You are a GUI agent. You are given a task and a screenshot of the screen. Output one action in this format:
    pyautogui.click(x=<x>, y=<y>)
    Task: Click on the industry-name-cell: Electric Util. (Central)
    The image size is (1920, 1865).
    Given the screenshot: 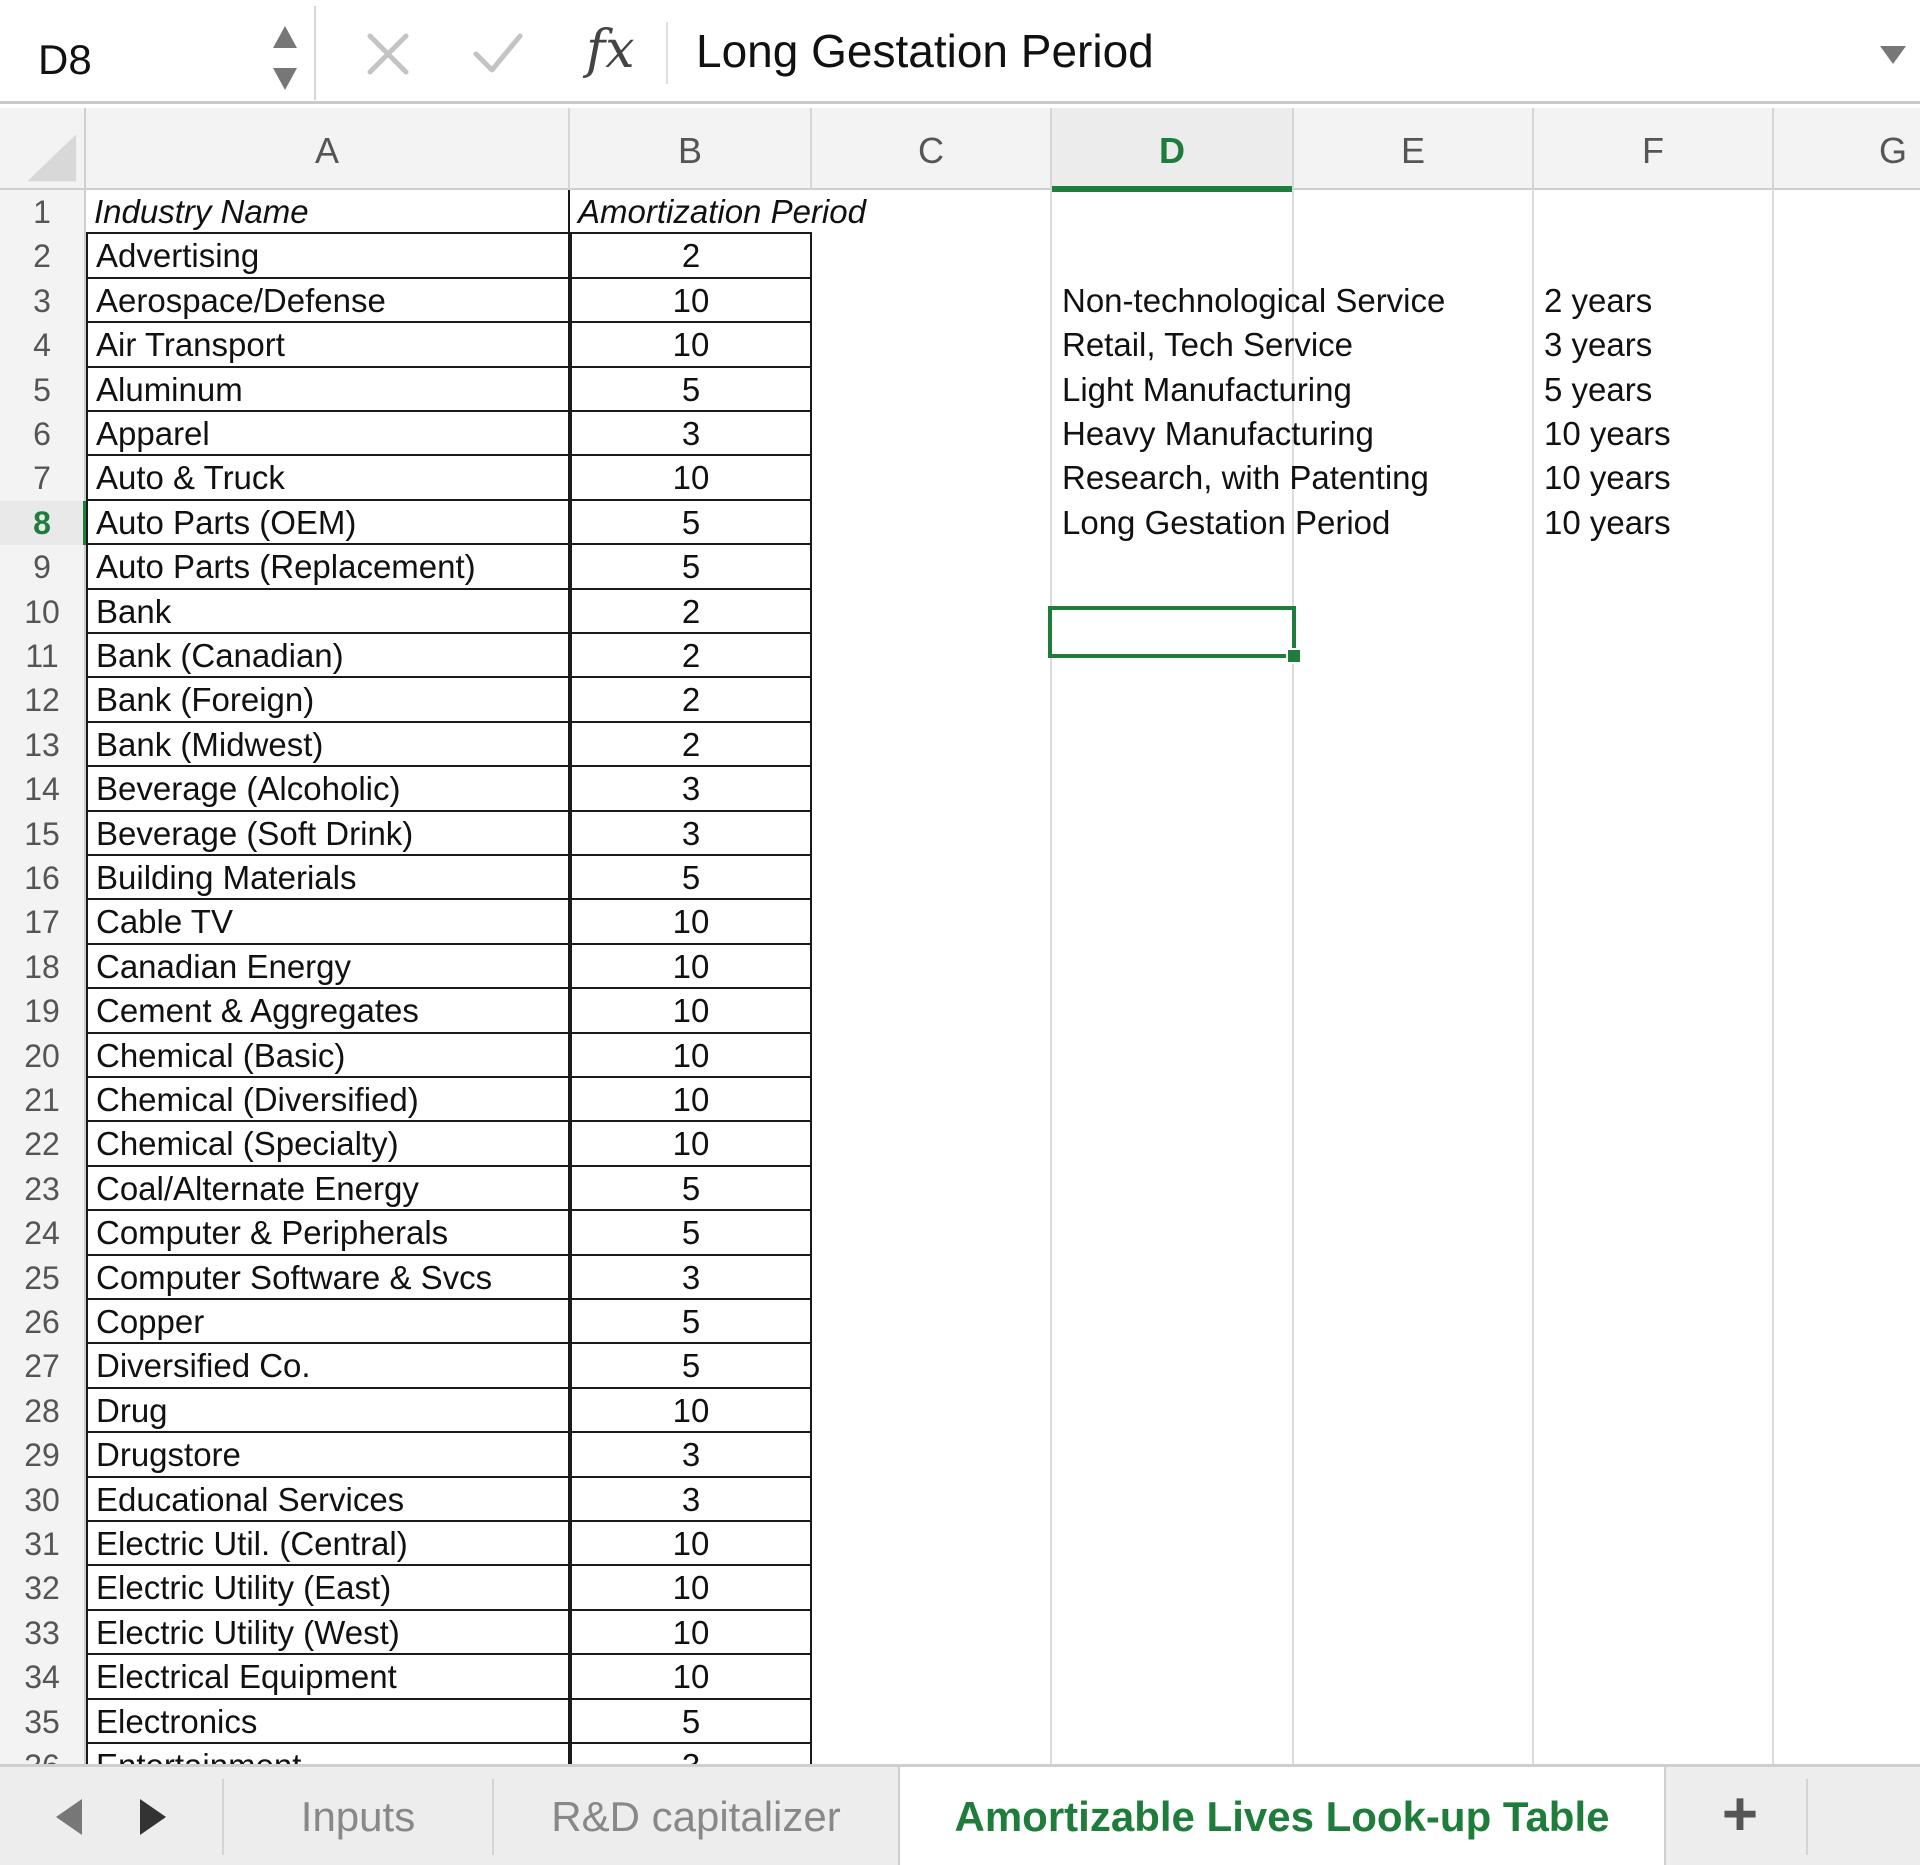 What is the action you would take?
    pyautogui.click(x=328, y=1544)
    